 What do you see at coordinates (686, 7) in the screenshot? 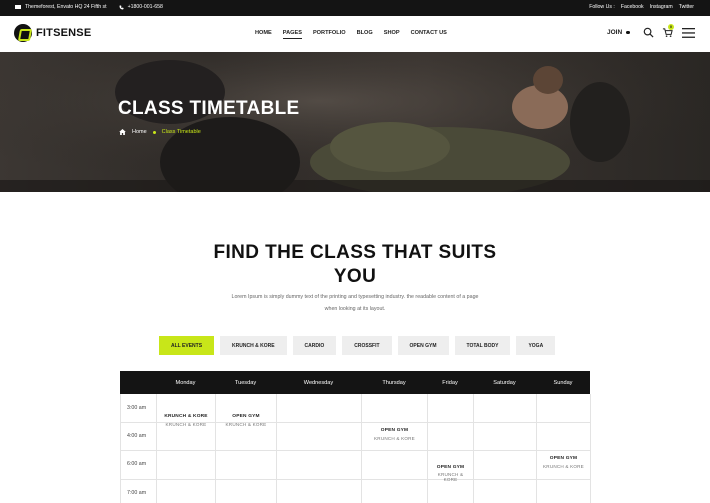
I see `social-twitter-link: Twitter` at bounding box center [686, 7].